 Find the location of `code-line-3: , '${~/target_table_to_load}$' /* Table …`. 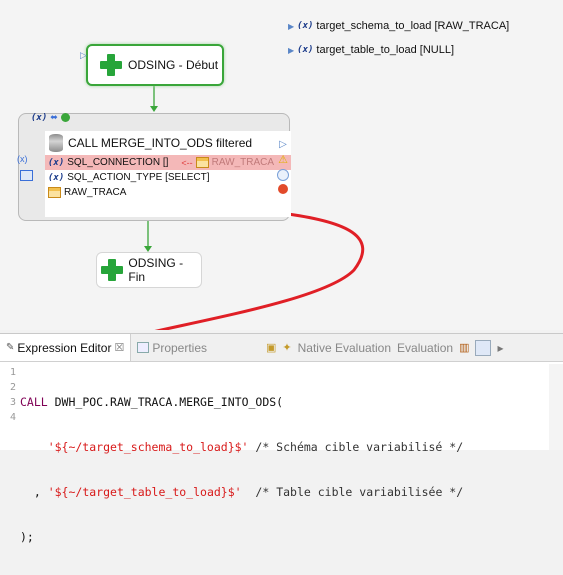

code-line-3: , '${~/target_table_to_load}$' /* Table … is located at coordinates (241, 492).